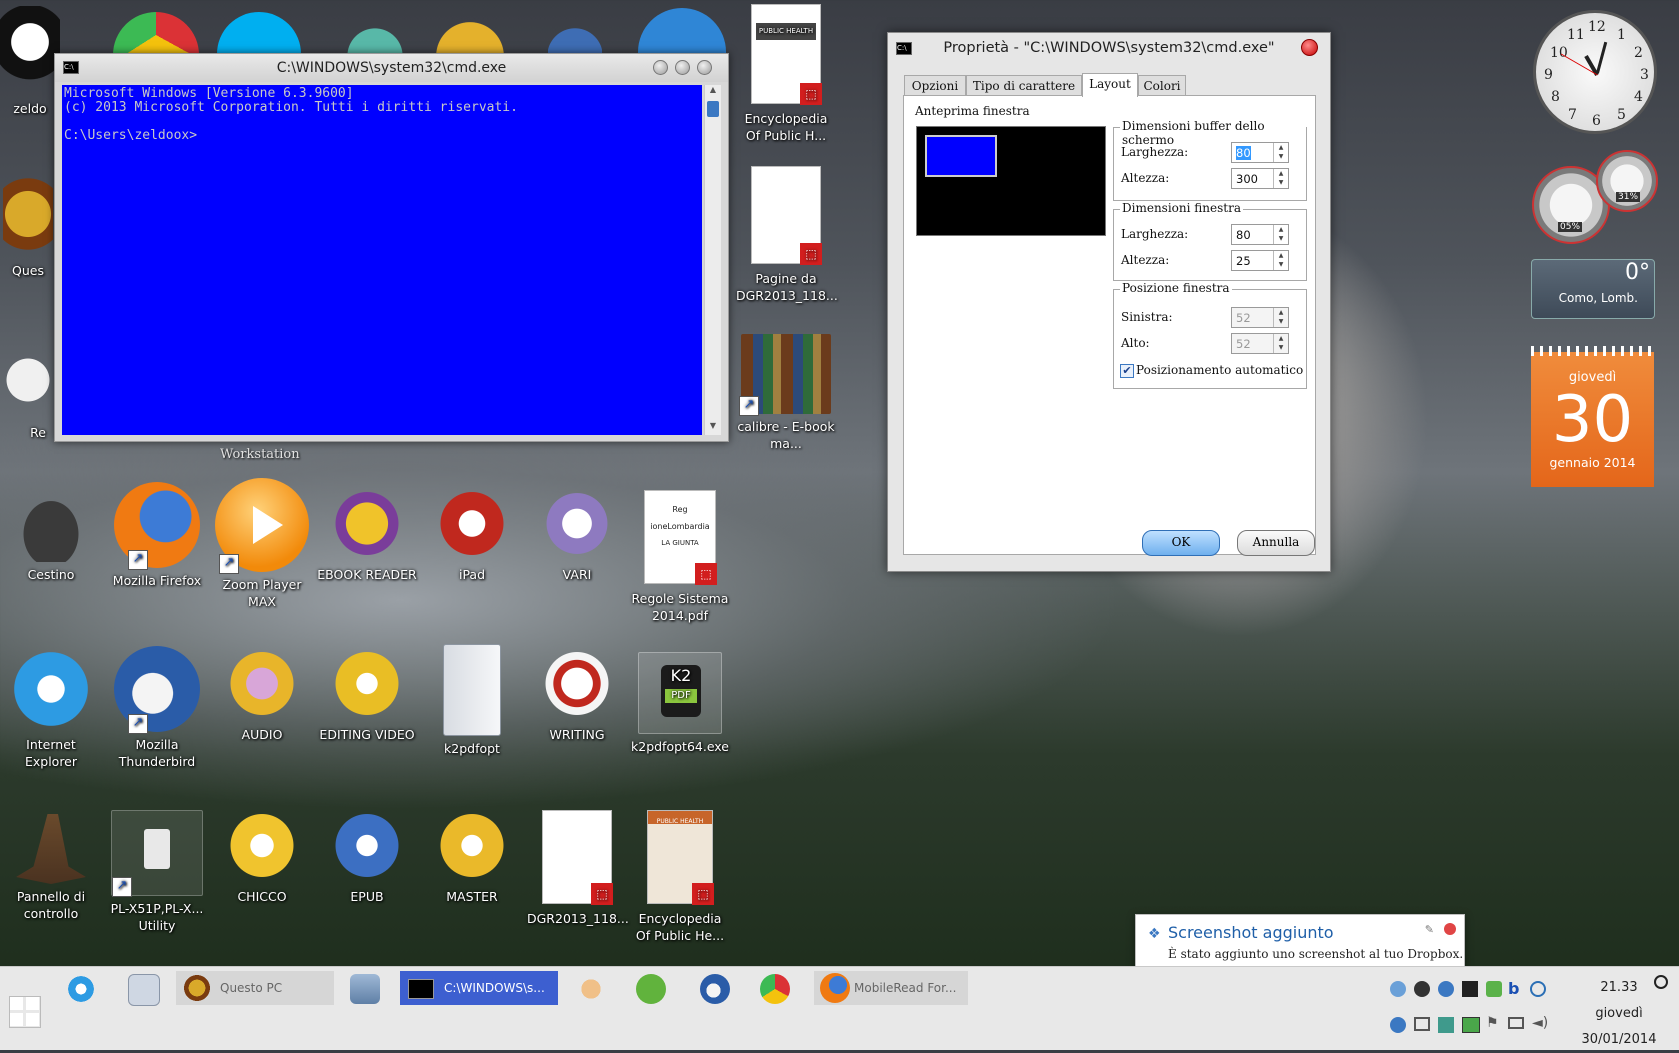  I want to click on position-top-input: 52 ▲ ▼, so click(1260, 343).